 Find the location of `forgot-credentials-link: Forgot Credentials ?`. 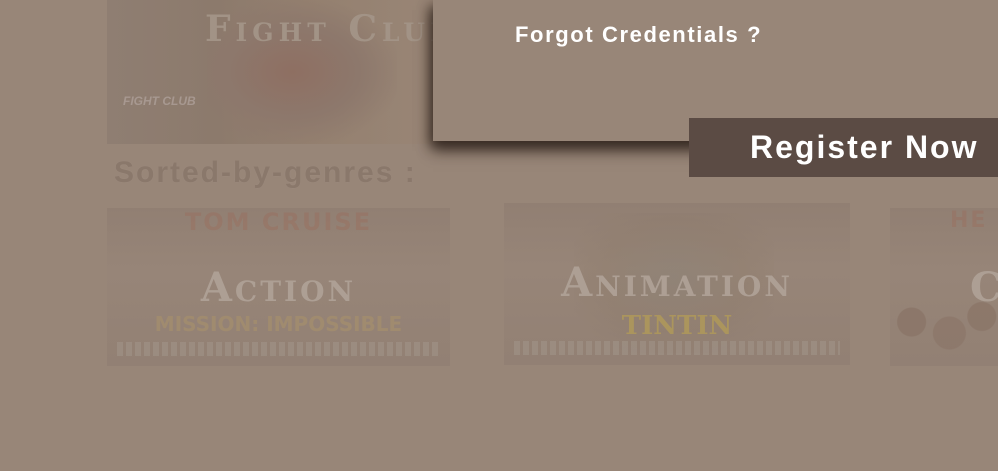

forgot-credentials-link: Forgot Credentials ? is located at coordinates (638, 35).